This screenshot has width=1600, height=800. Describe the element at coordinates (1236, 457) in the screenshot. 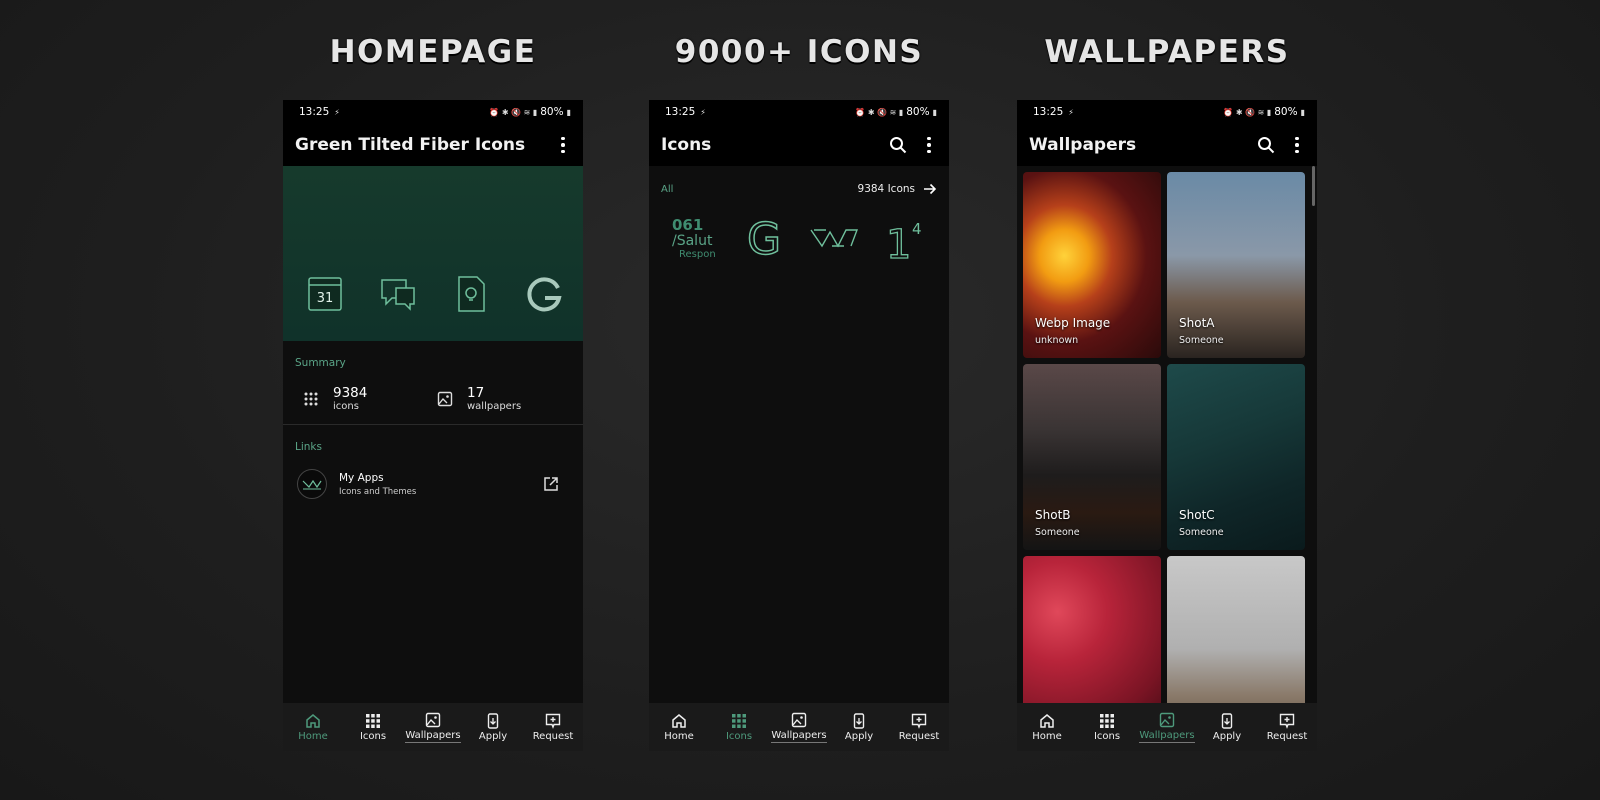

I see `wallpaper-card: ShotC Someone` at that location.